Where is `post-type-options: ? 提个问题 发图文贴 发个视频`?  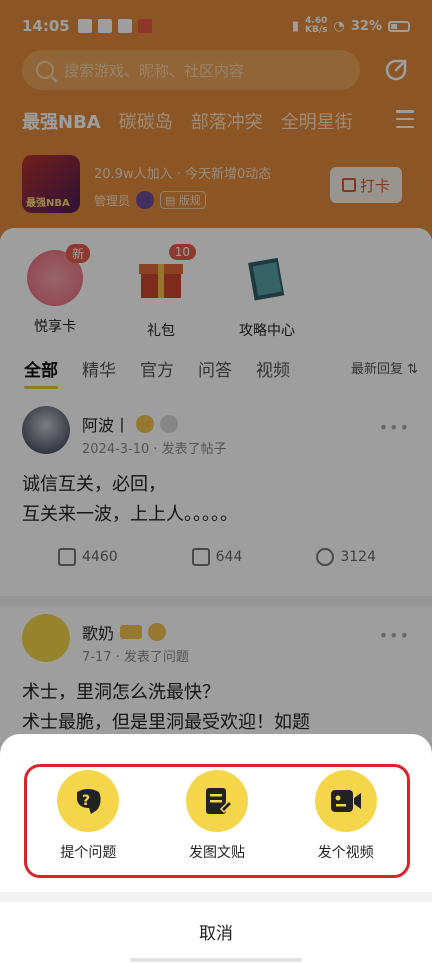
post-type-options: ? 提个问题 发图文贴 发个视频 is located at coordinates (217, 816).